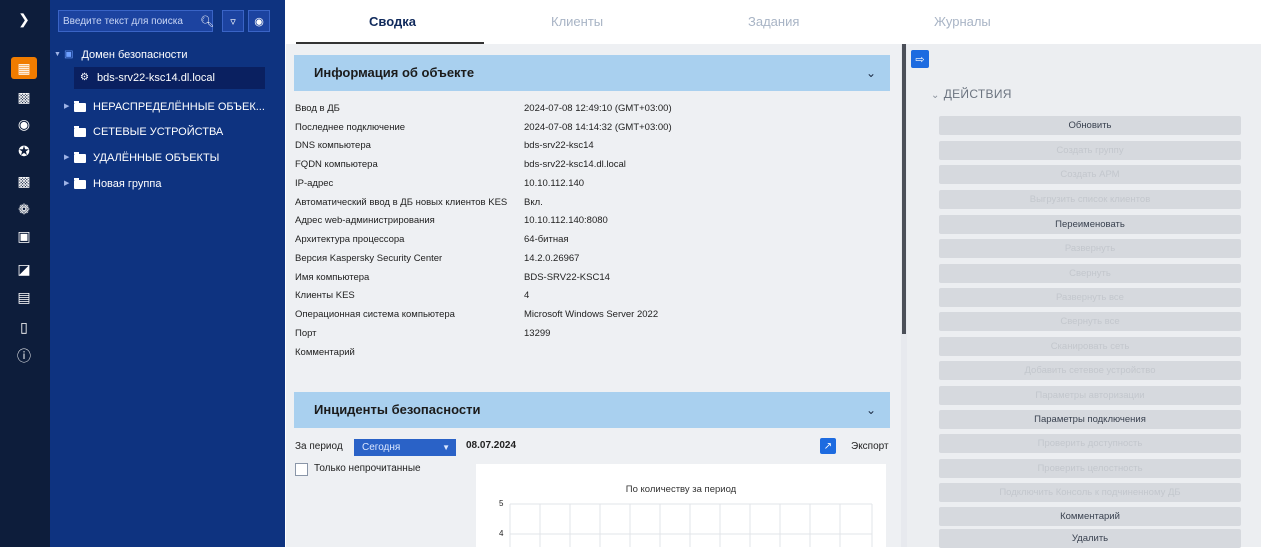 The image size is (1261, 548). Describe the element at coordinates (69, 54) in the screenshot. I see `domain-icon: ▣` at that location.